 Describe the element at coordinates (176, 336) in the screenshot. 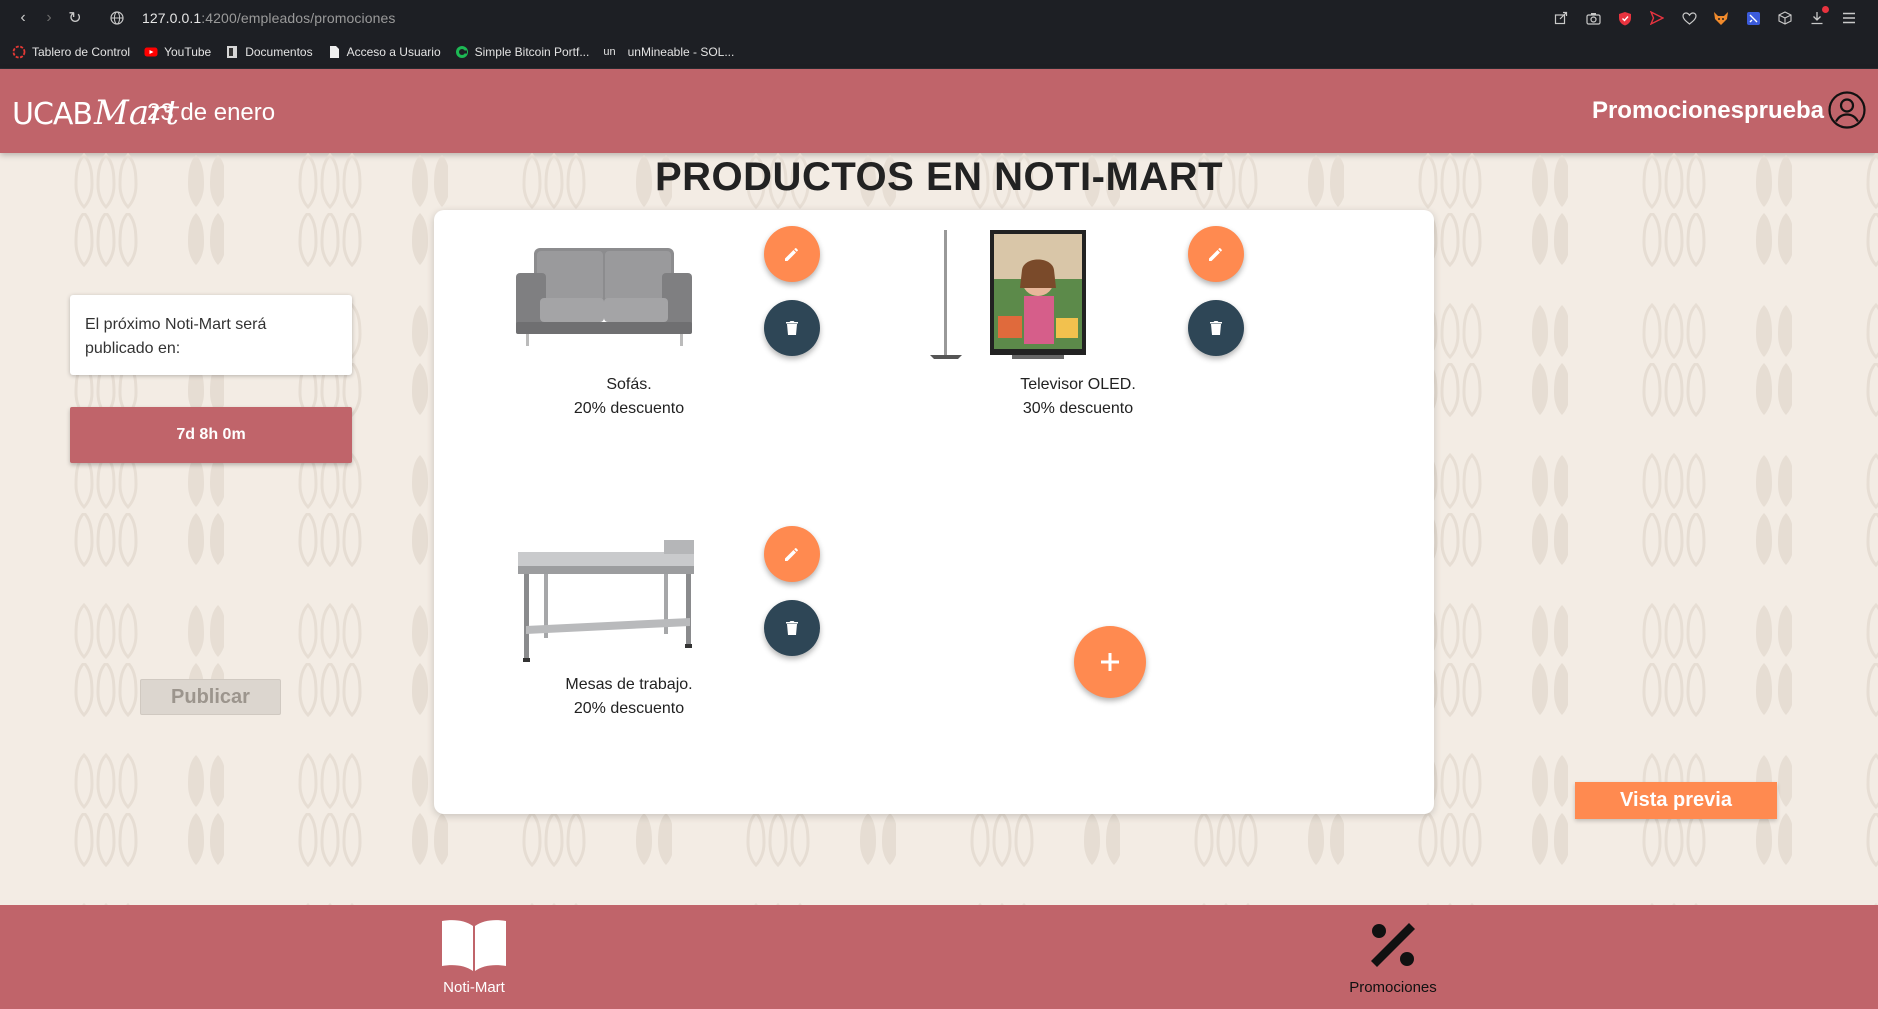

I see `next-publication-text: El próximo Noti-Mart será publicado en:` at that location.